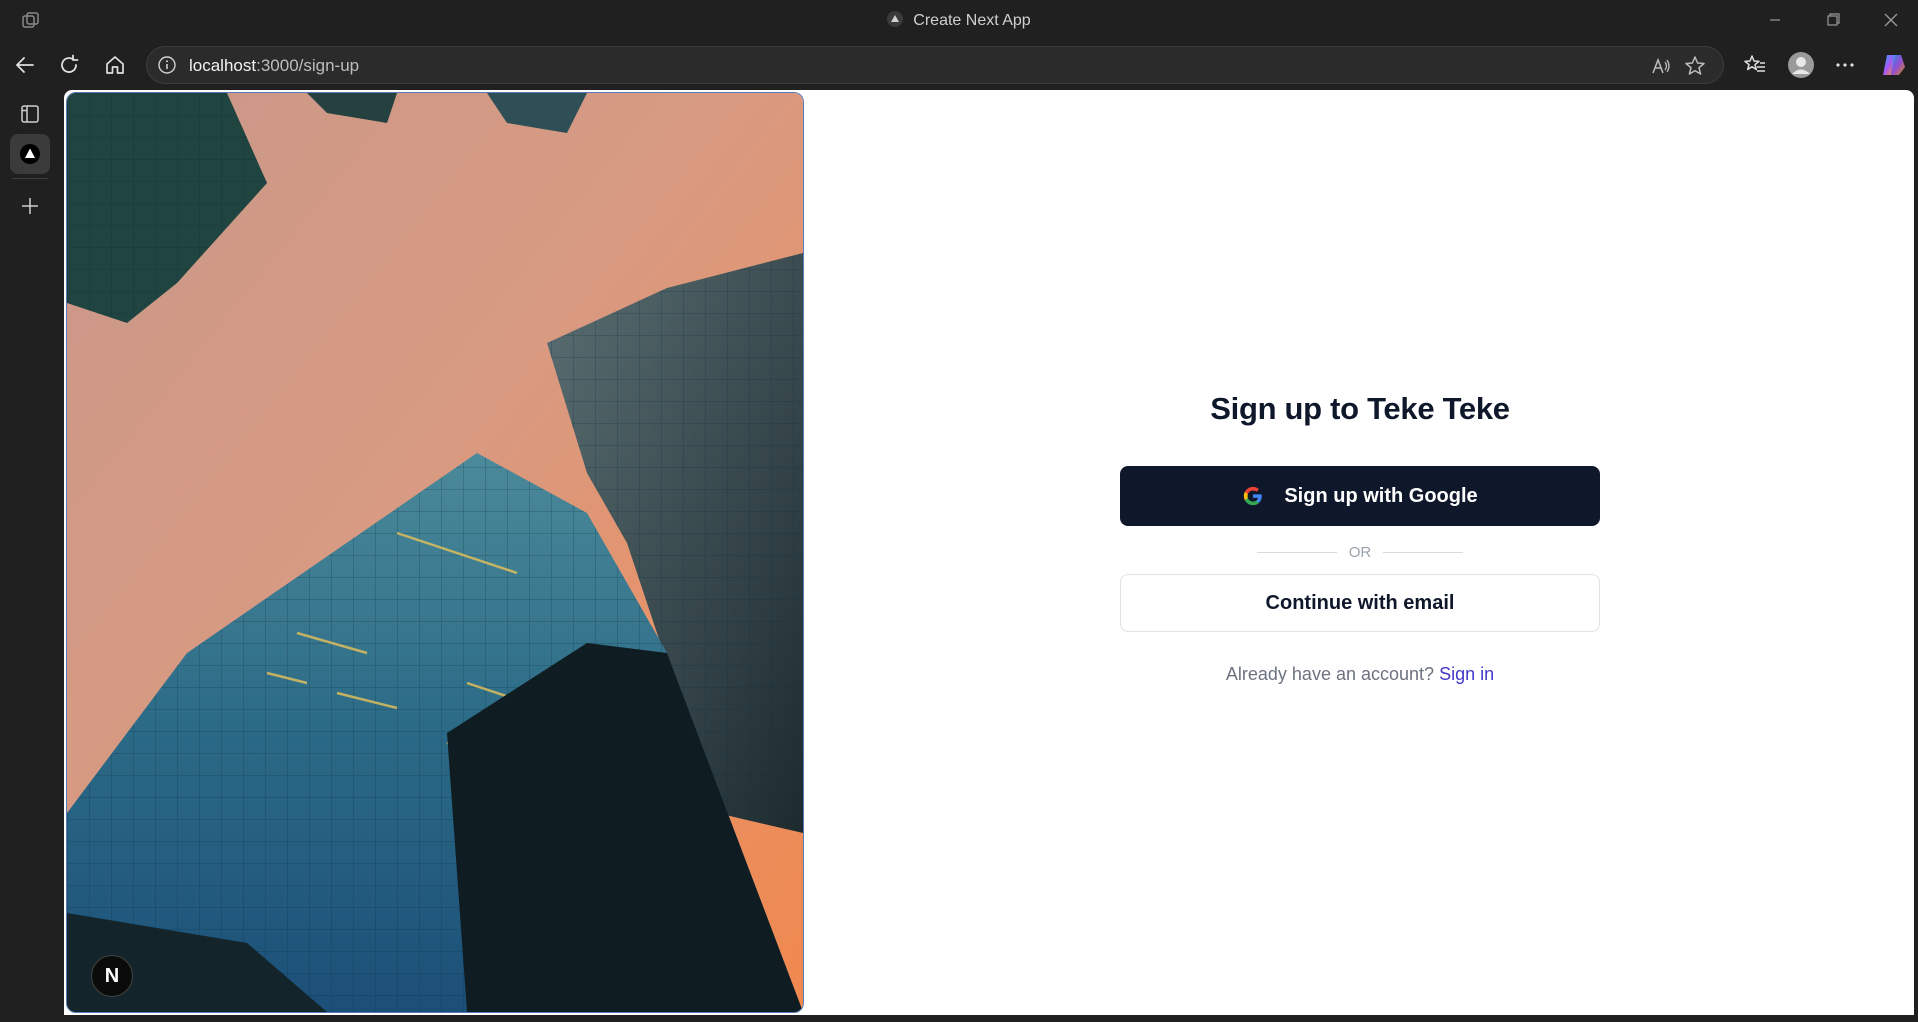 The height and width of the screenshot is (1022, 1918). I want to click on divider-line-left, so click(1296, 552).